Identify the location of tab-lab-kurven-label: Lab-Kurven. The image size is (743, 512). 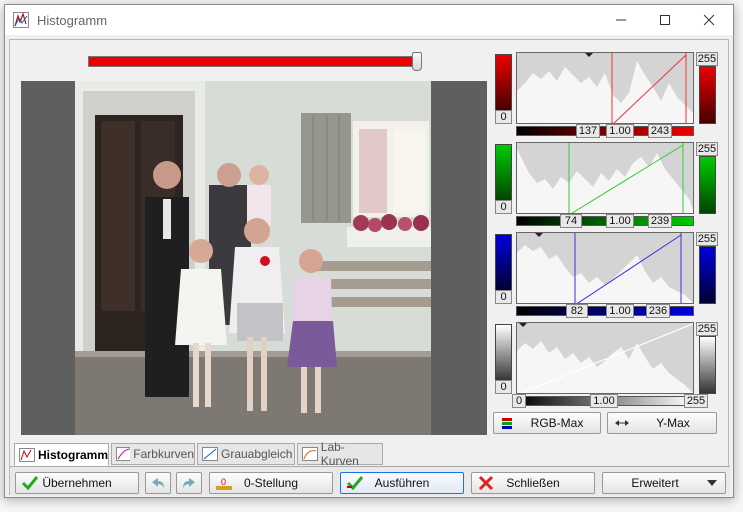
(339, 454).